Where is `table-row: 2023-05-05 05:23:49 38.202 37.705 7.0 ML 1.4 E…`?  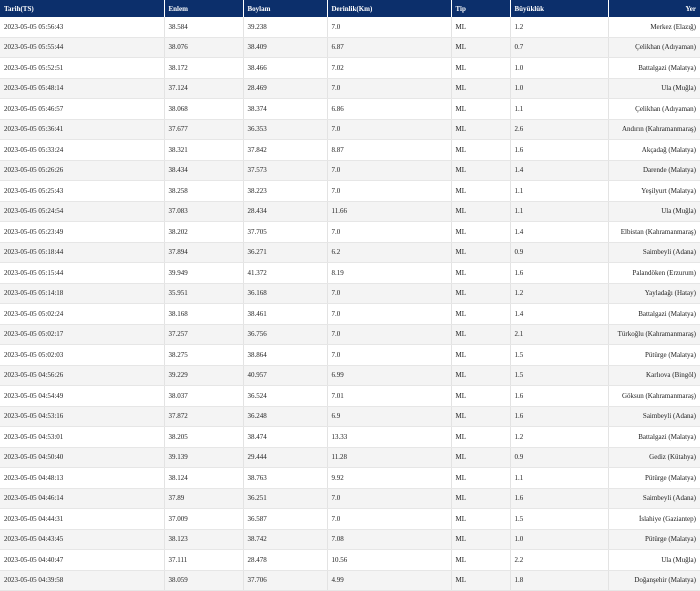
table-row: 2023-05-05 05:23:49 38.202 37.705 7.0 ML 1.4 E… is located at coordinates (350, 232).